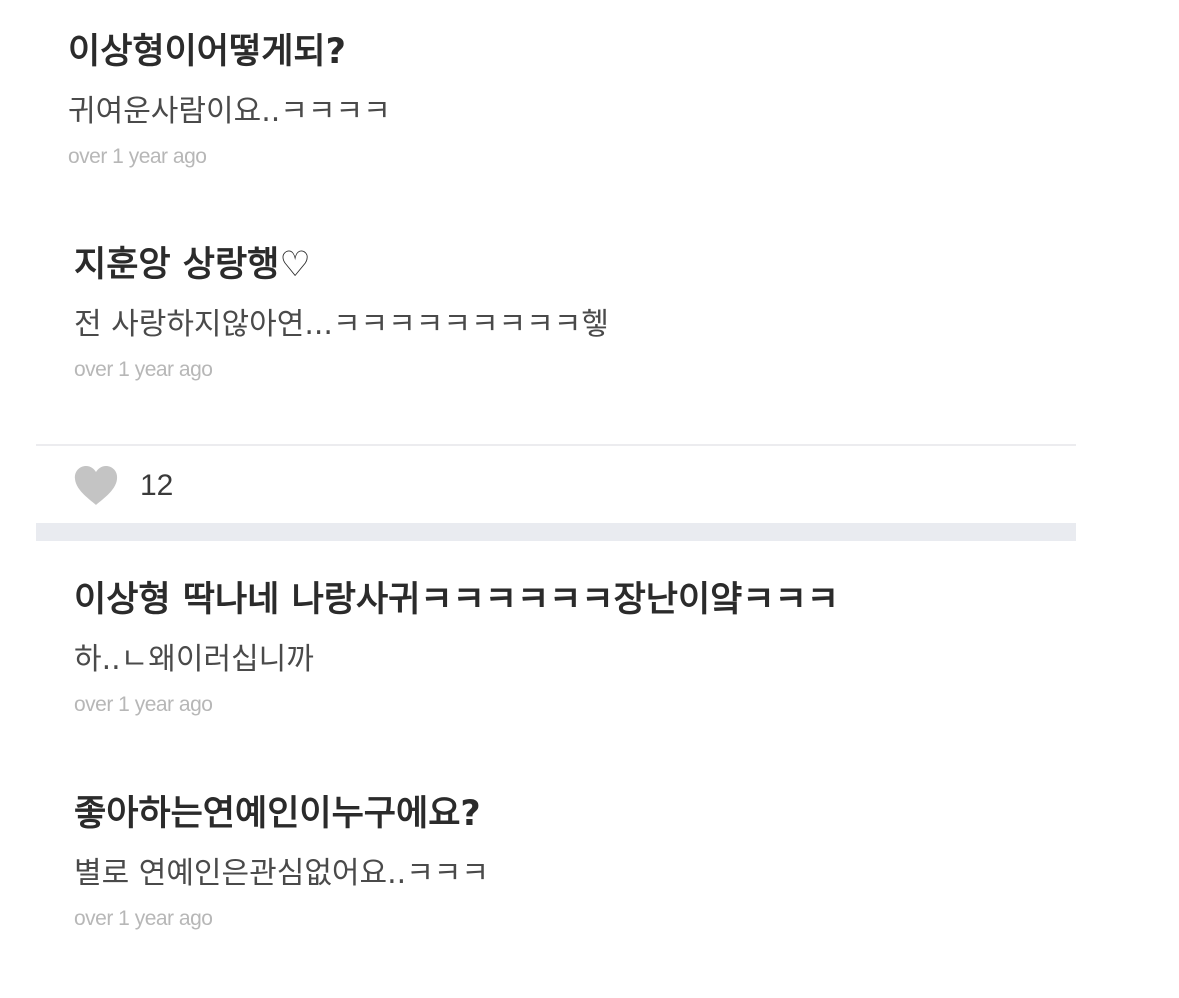  Describe the element at coordinates (207, 52) in the screenshot. I see `question-text: 이상형이어떻게되?` at that location.